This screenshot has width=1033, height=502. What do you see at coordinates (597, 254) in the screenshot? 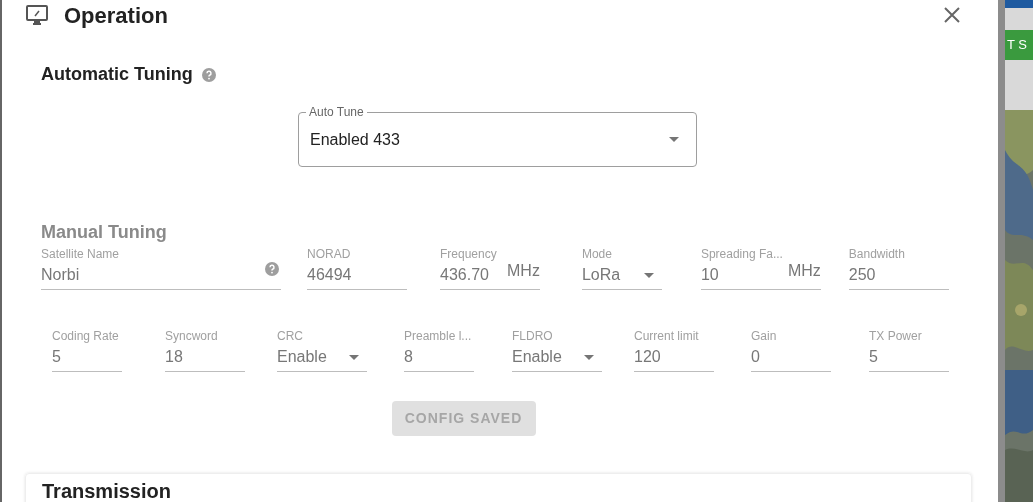
I see `field-label: Mode` at bounding box center [597, 254].